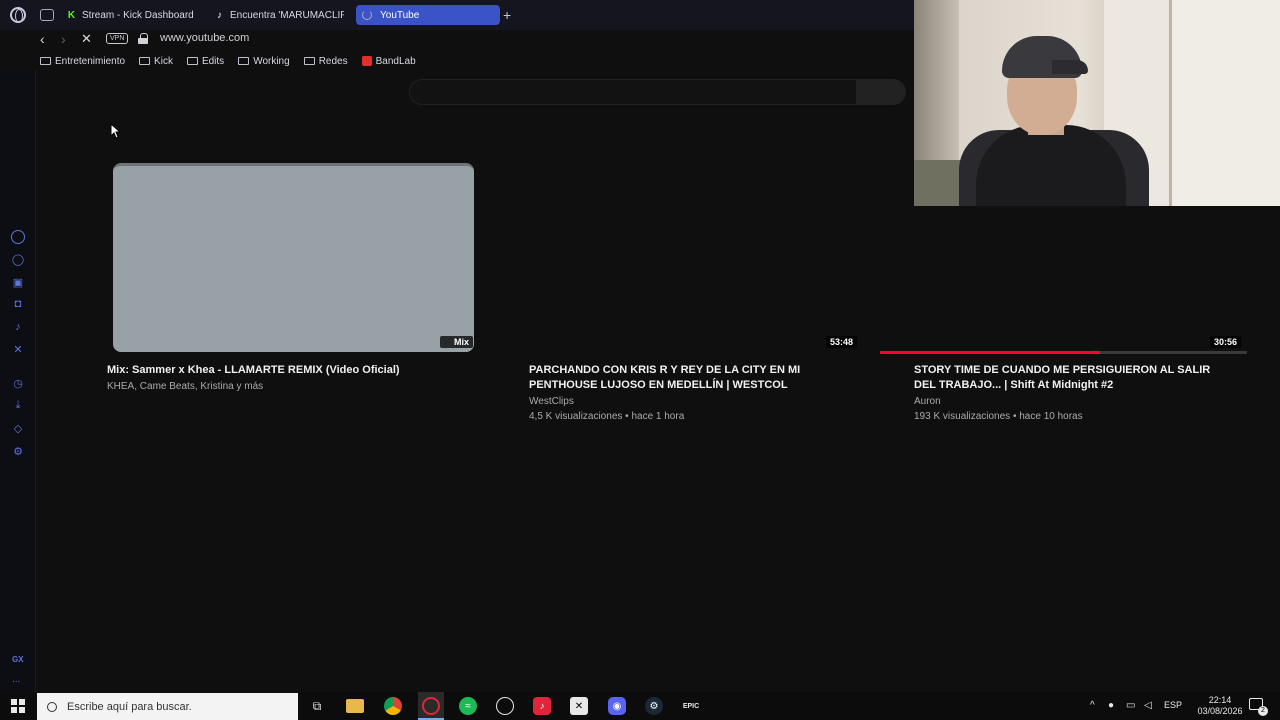 This screenshot has height=720, width=1280. I want to click on video-title-line2: DEL TRABAJO... | Shift At Midnight #2, so click(1089, 385).